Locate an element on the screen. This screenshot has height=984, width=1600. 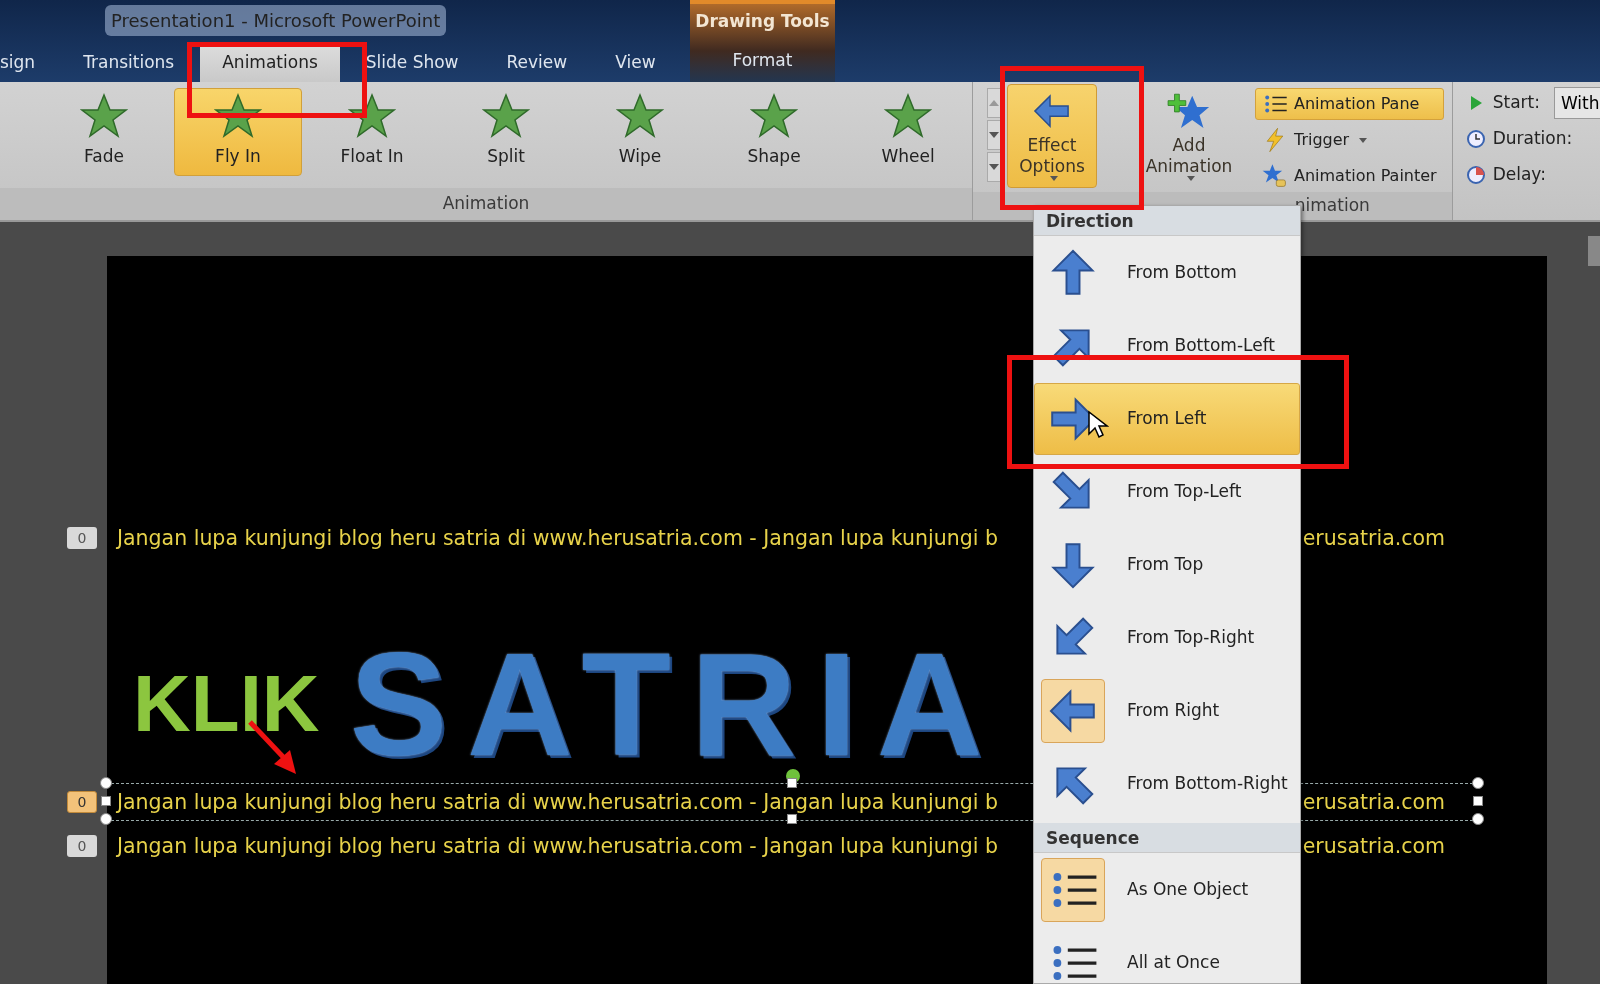
ribbon-tab: Review is located at coordinates (537, 62).